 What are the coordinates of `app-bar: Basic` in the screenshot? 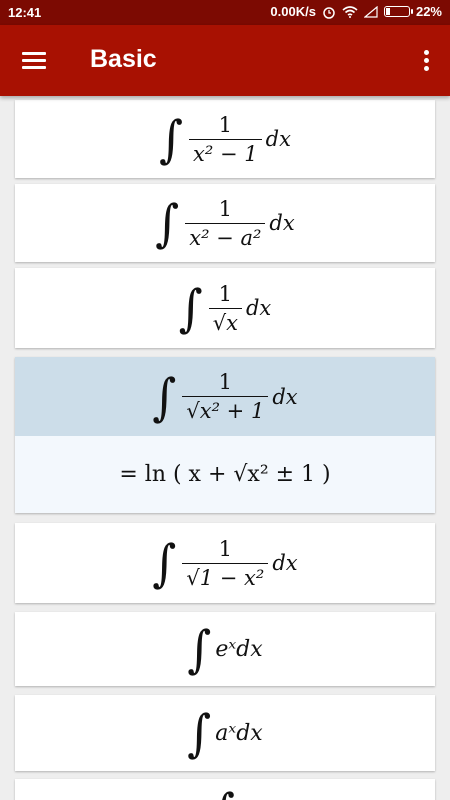 It's located at (225, 60).